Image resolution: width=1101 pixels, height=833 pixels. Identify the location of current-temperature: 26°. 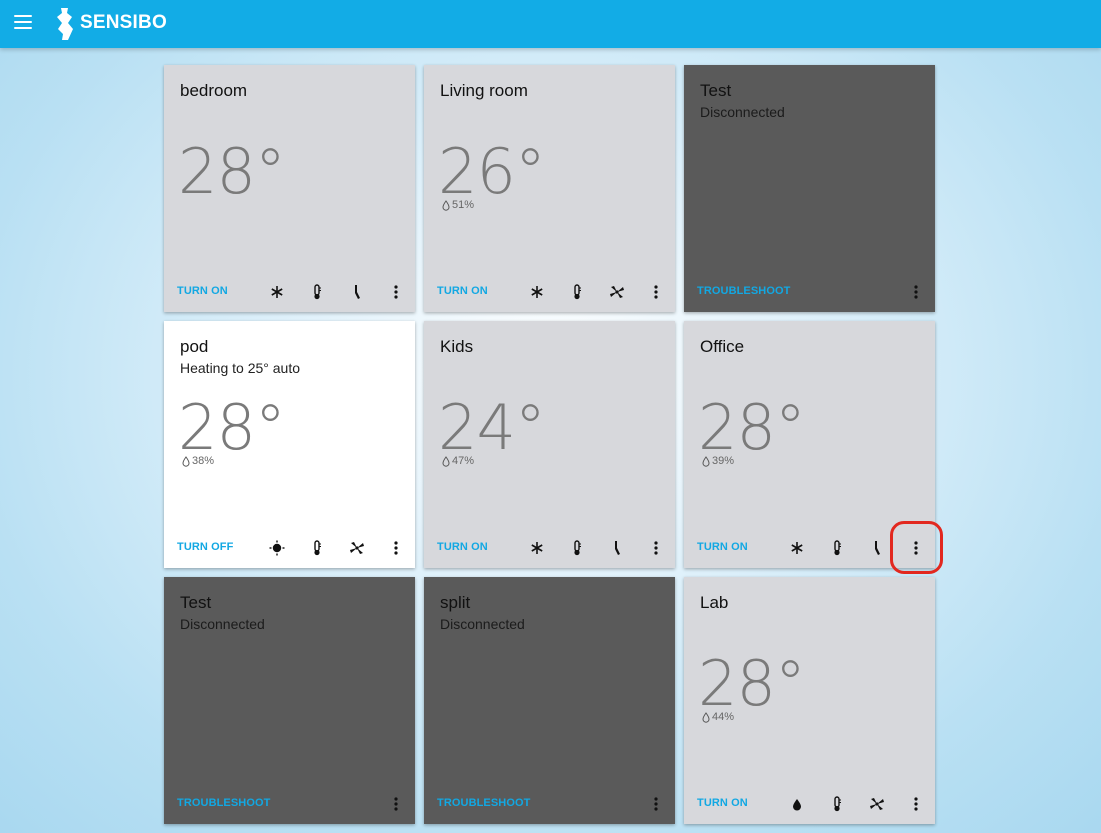
(492, 171).